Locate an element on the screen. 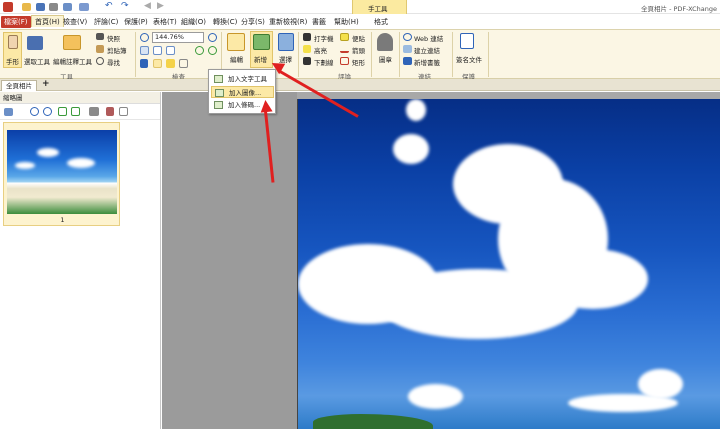 Image resolution: width=720 pixels, height=429 pixels. rectangle-button: 矩形 is located at coordinates (358, 62).